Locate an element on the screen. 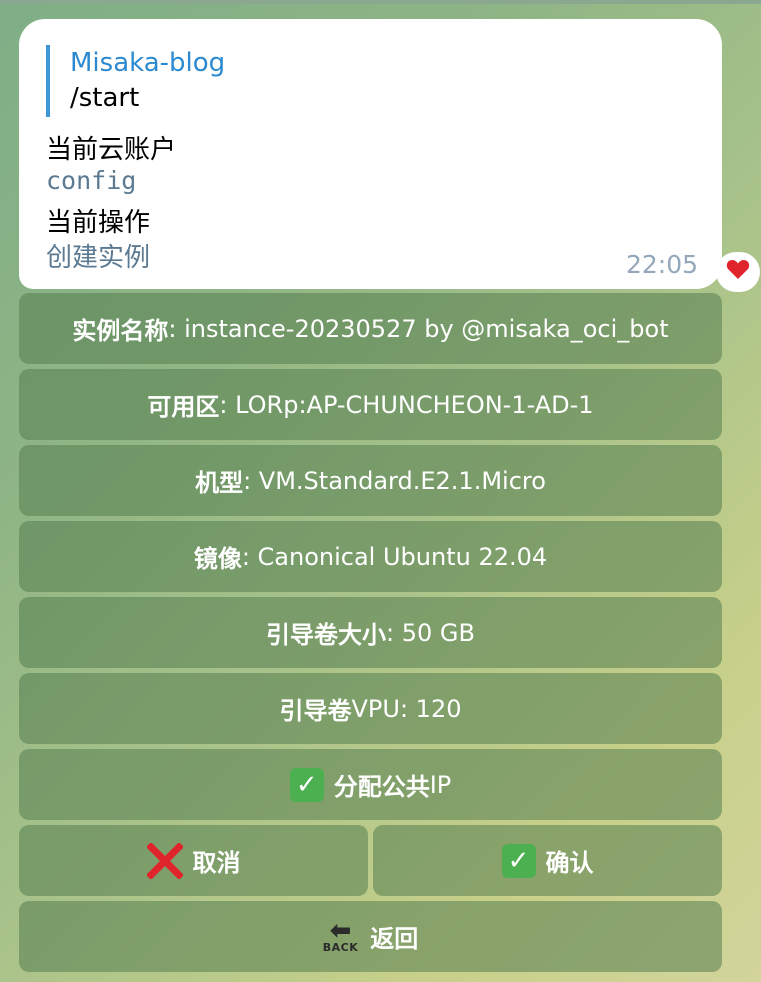 Image resolution: width=761 pixels, height=982 pixels. shape-value: : VM.Standard.E2.1.Micro is located at coordinates (394, 480).